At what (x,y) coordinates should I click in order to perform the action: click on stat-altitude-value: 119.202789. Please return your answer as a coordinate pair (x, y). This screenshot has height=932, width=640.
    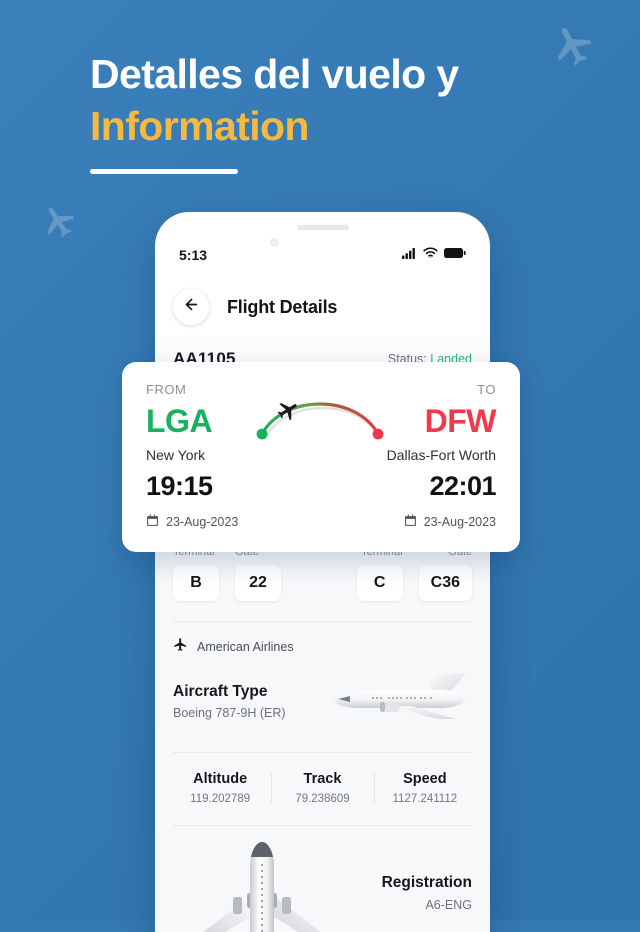
    Looking at the image, I should click on (220, 799).